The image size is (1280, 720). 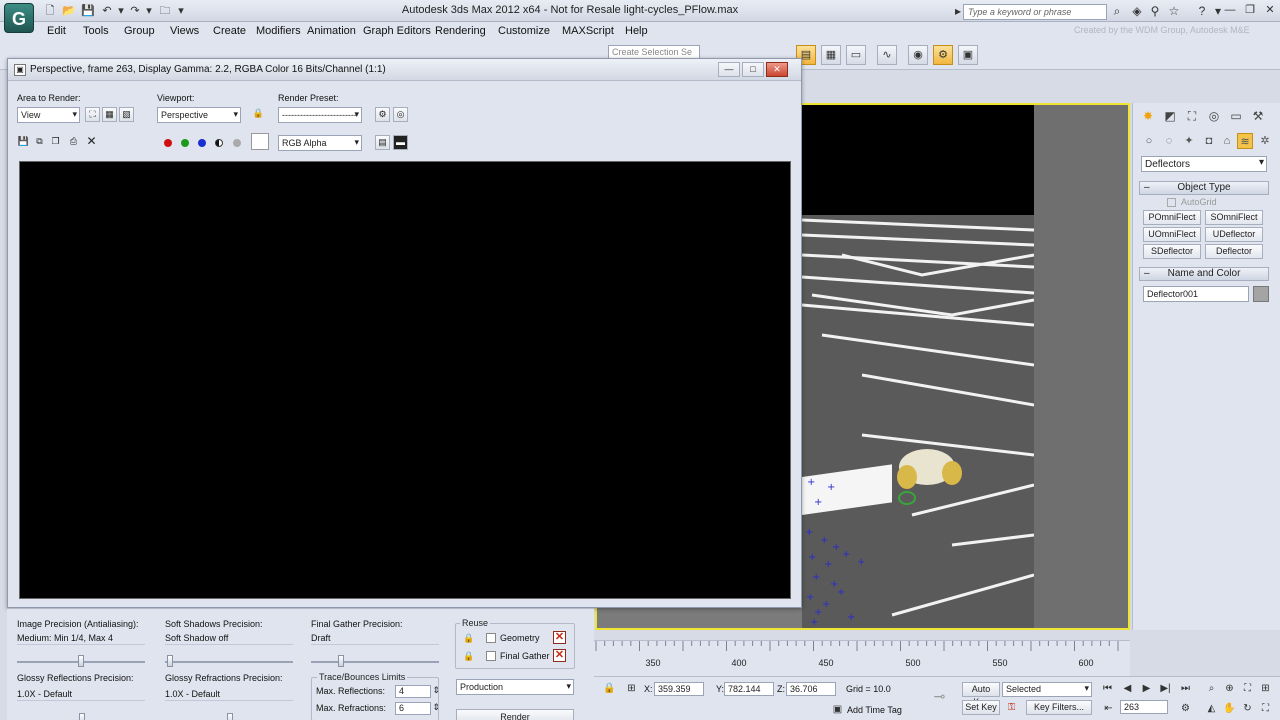 I want to click on time-configuration-icon: ⚙, so click(x=1185, y=708).